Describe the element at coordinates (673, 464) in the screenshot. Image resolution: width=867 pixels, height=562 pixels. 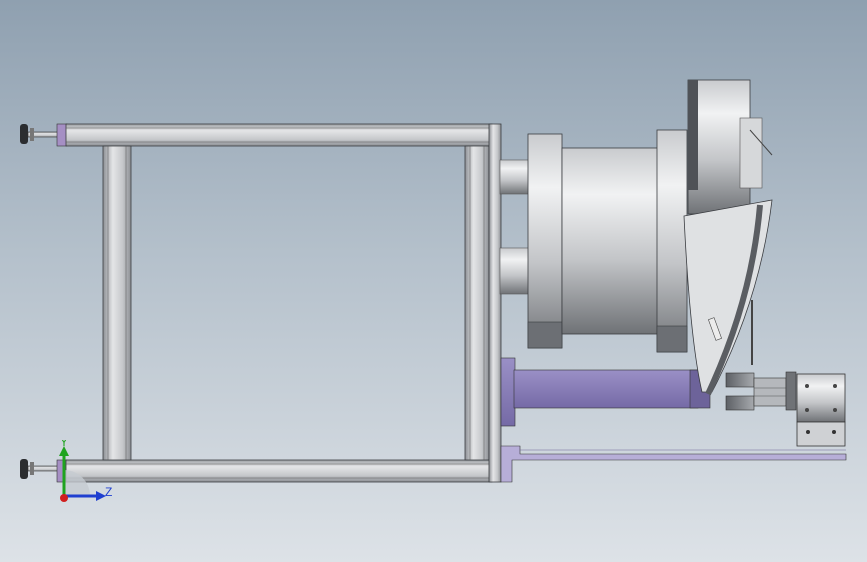
I see `purple-base-rail` at that location.